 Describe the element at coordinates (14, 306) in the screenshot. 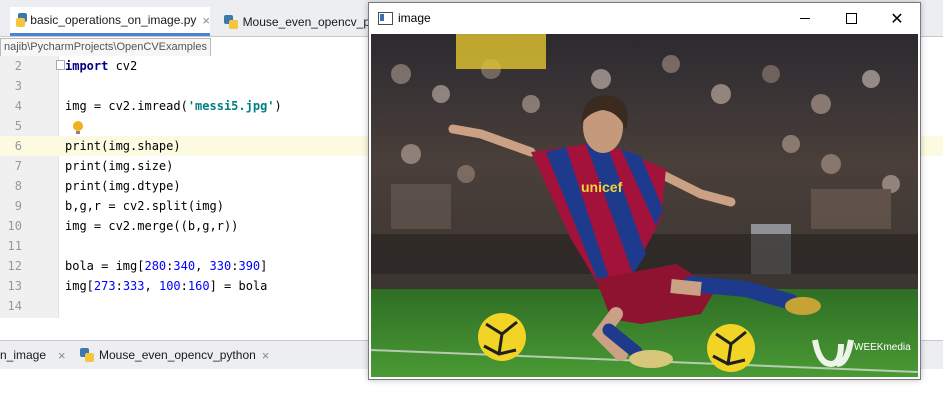

I see `line-number: 14` at that location.